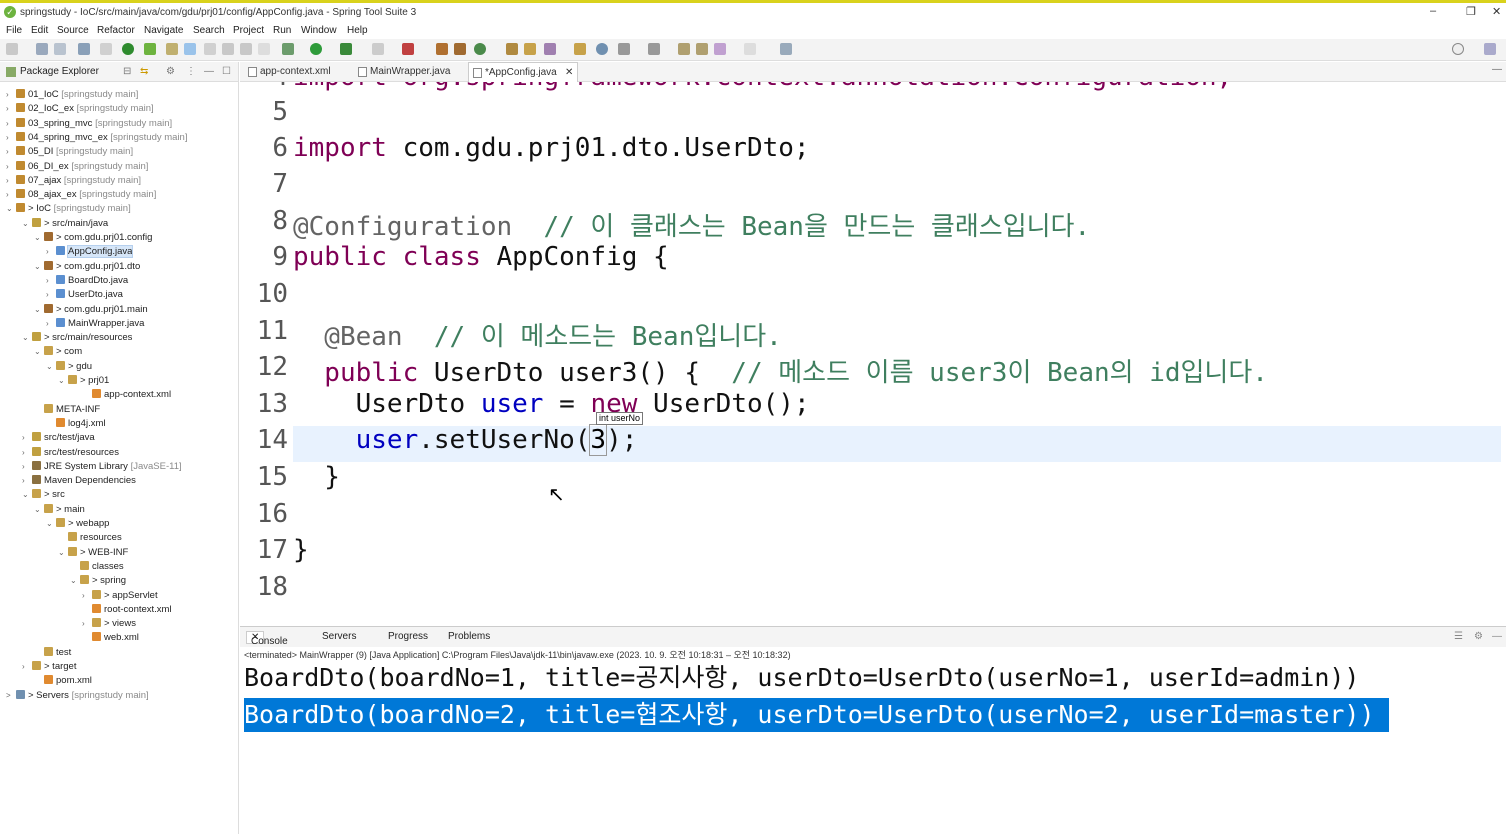 This screenshot has height=834, width=1506. I want to click on new-java-project-icon, so click(442, 49).